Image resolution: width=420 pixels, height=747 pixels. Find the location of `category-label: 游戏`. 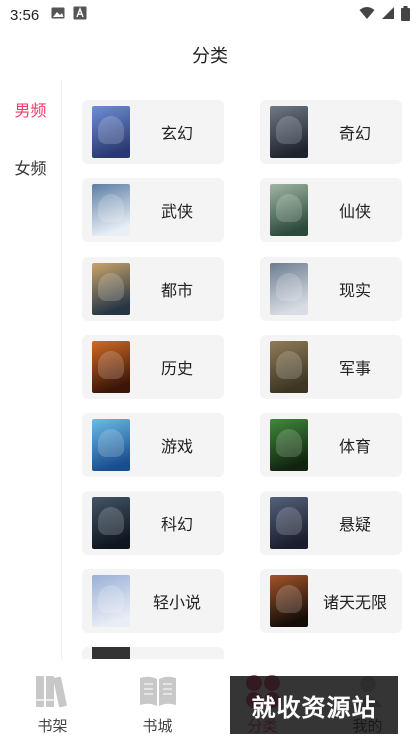

category-label: 游戏 is located at coordinates (176, 446).